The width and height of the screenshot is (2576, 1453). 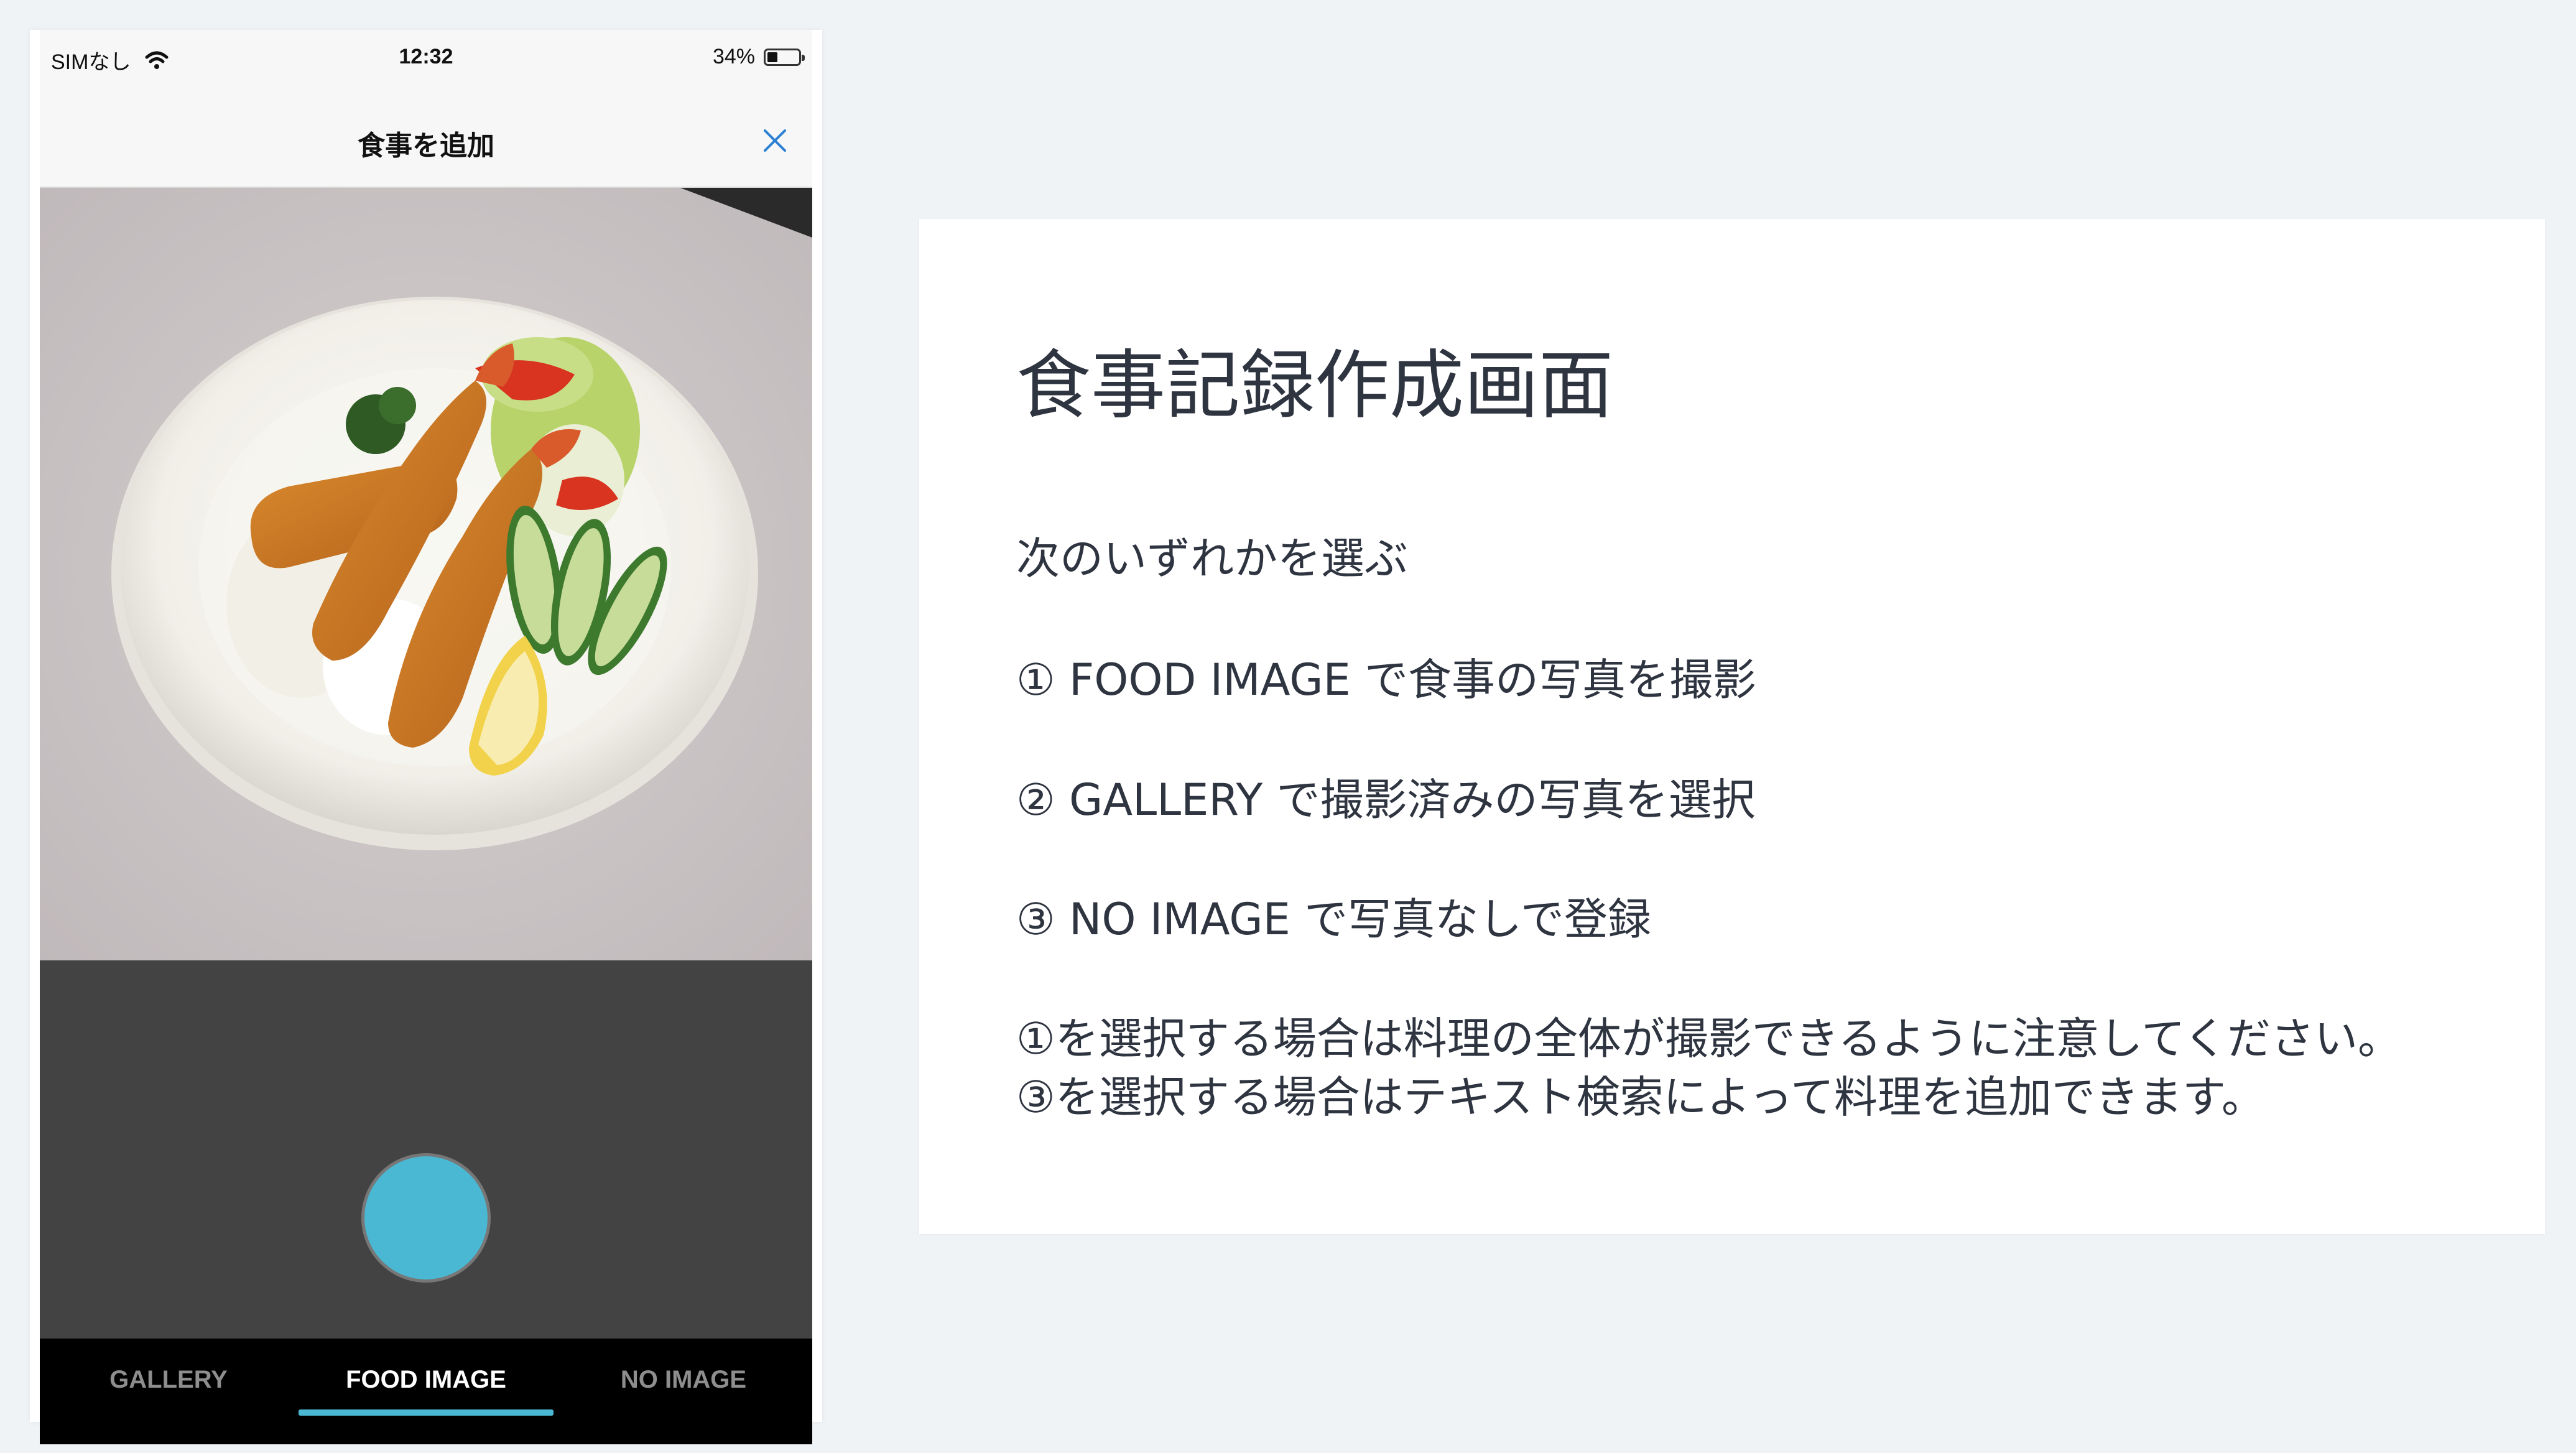 I want to click on tab-food-image: FOOD IMAGE, so click(x=426, y=1394).